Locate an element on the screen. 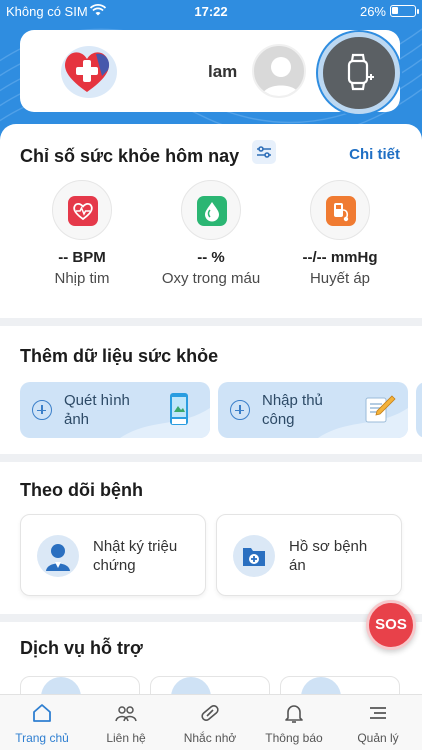 This screenshot has width=422, height=750. heart-rate-value: -- BPM is located at coordinates (82, 257).